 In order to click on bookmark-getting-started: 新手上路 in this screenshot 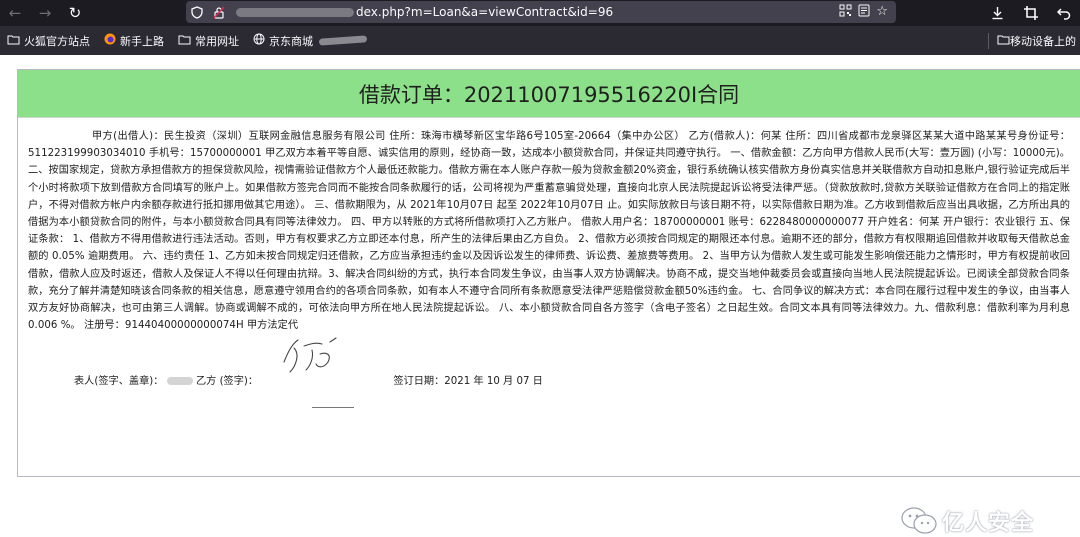, I will do `click(134, 41)`.